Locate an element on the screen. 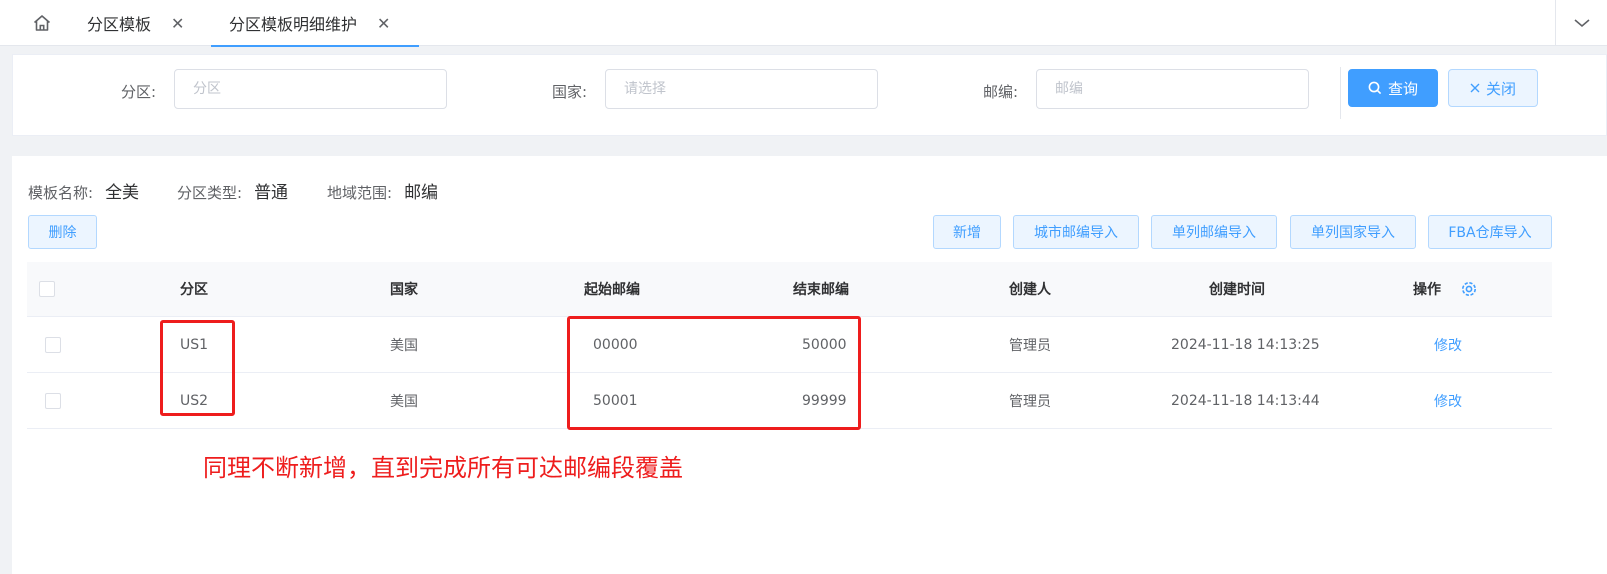 The image size is (1607, 574). partition-type-value: 普通 is located at coordinates (271, 193).